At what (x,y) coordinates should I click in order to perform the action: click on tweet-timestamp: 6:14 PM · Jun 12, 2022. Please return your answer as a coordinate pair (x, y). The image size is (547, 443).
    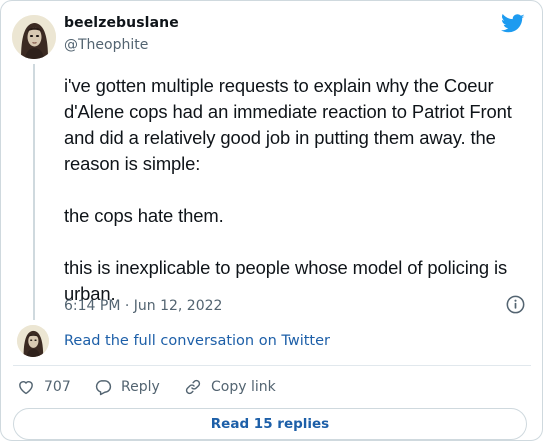
    Looking at the image, I should click on (143, 306).